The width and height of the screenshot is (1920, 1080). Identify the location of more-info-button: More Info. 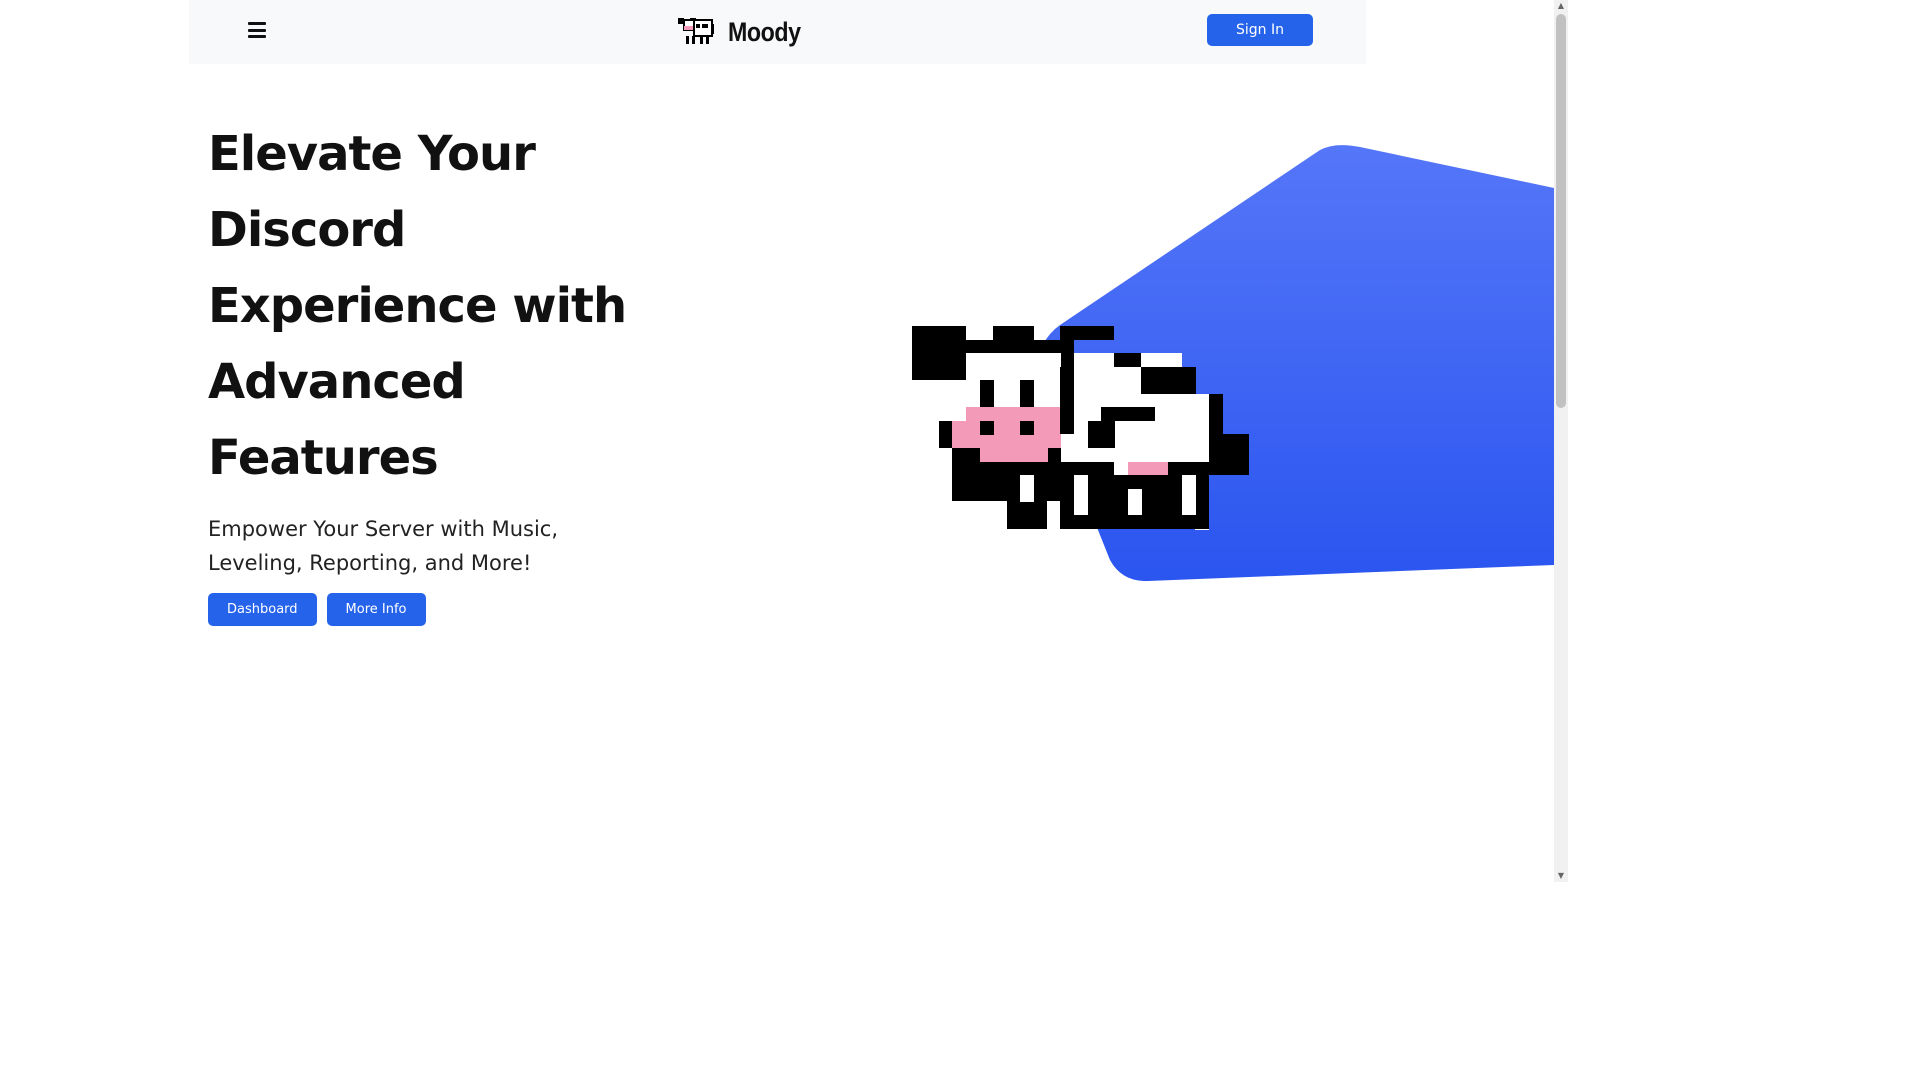
(376, 609).